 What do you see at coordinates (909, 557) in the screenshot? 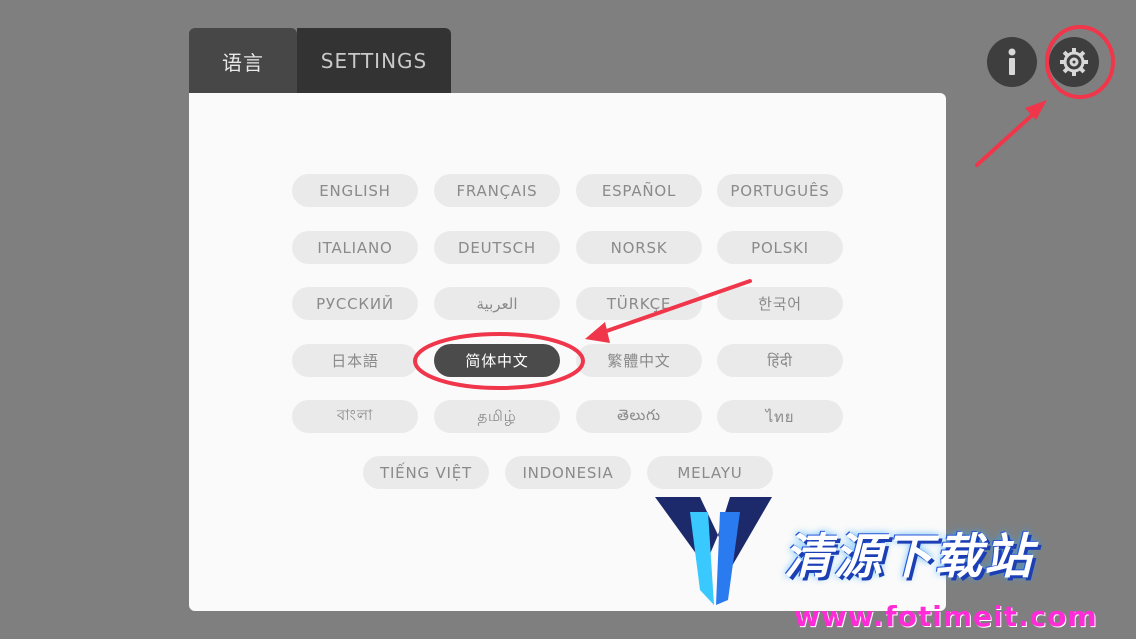
I see `watermark-title: 清源下载站` at bounding box center [909, 557].